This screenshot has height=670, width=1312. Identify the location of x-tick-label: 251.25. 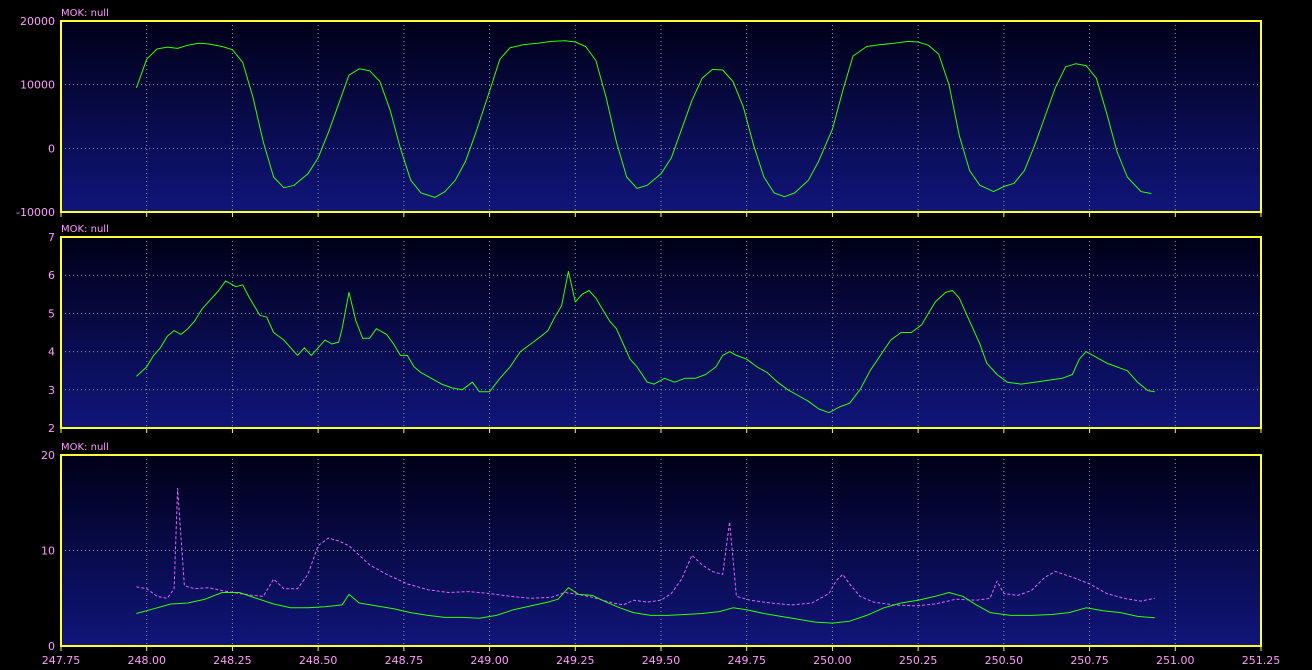
(1261, 660).